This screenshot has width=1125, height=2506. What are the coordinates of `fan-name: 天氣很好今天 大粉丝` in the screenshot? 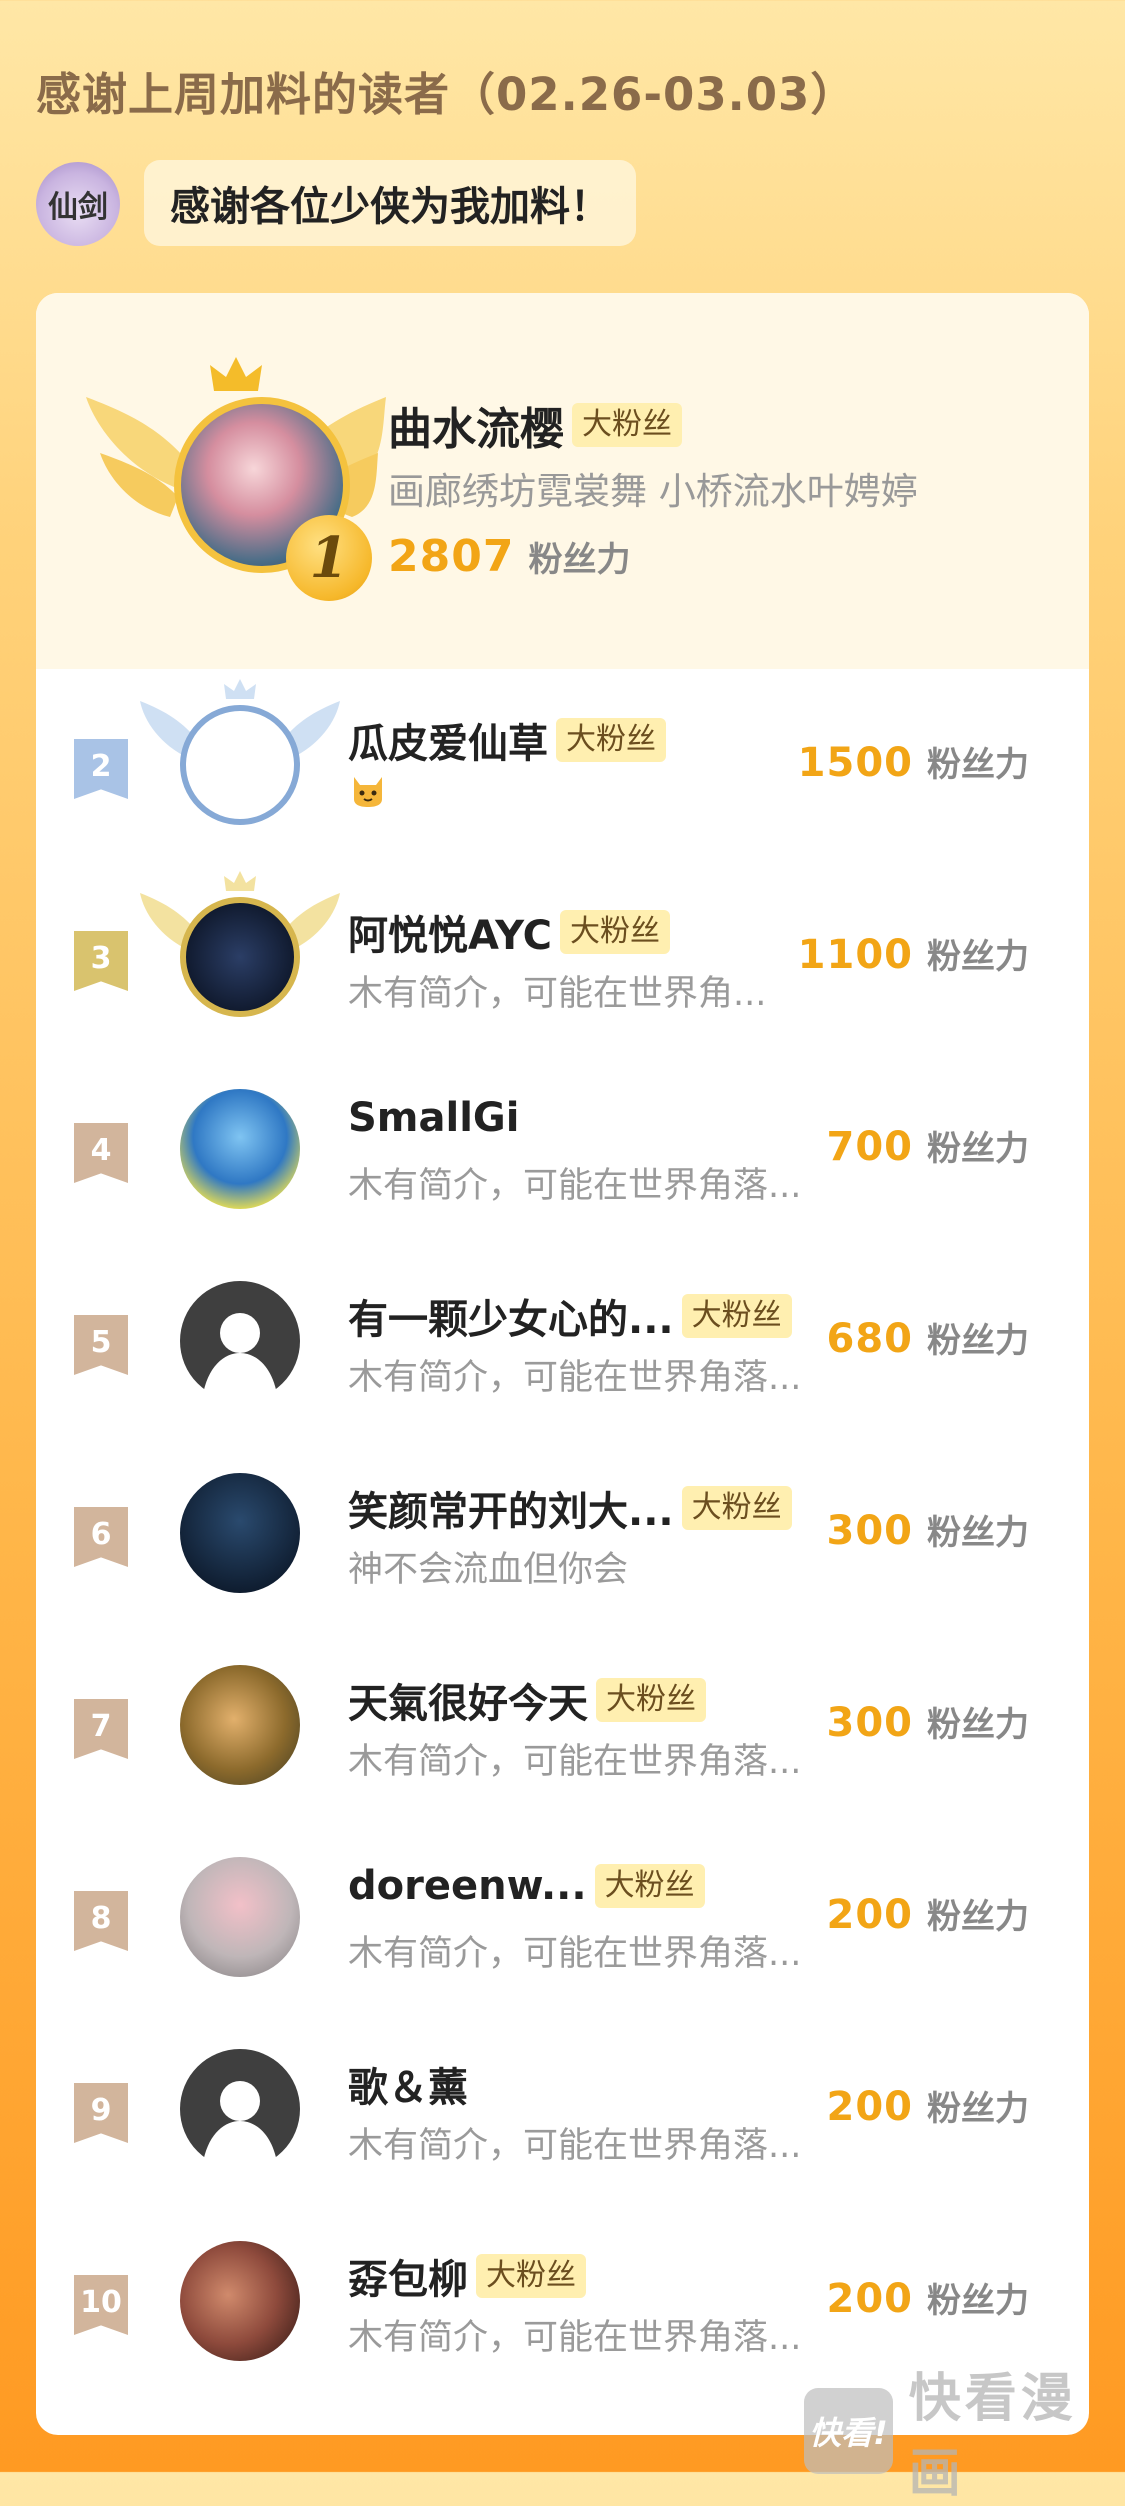 It's located at (527, 1700).